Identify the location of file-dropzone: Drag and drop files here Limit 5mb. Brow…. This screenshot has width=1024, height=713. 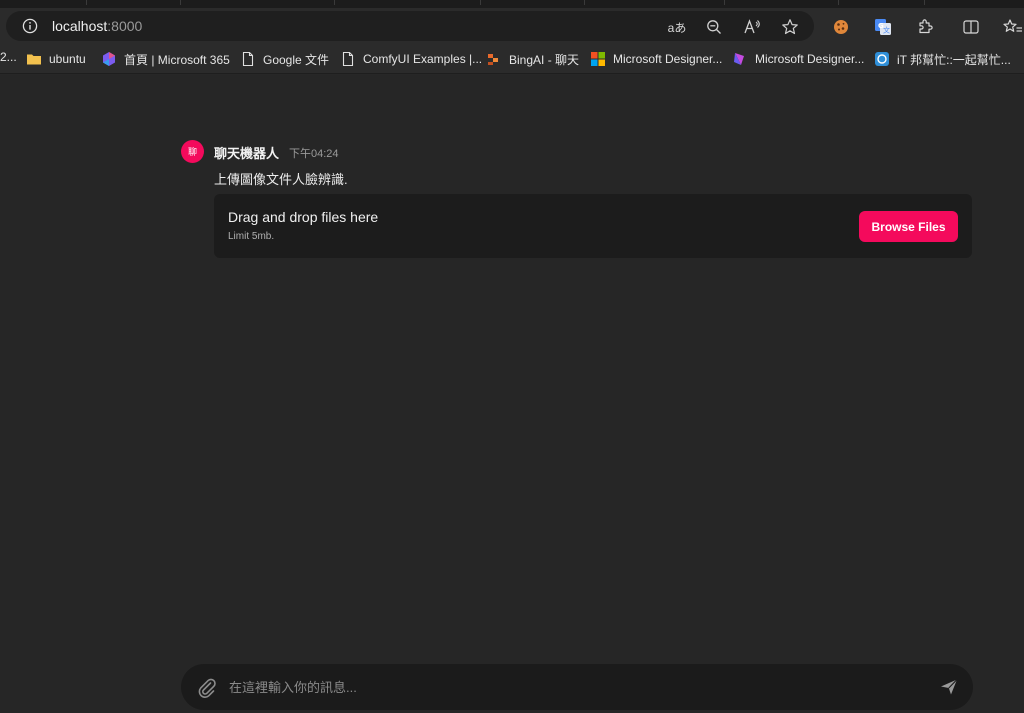
(593, 226).